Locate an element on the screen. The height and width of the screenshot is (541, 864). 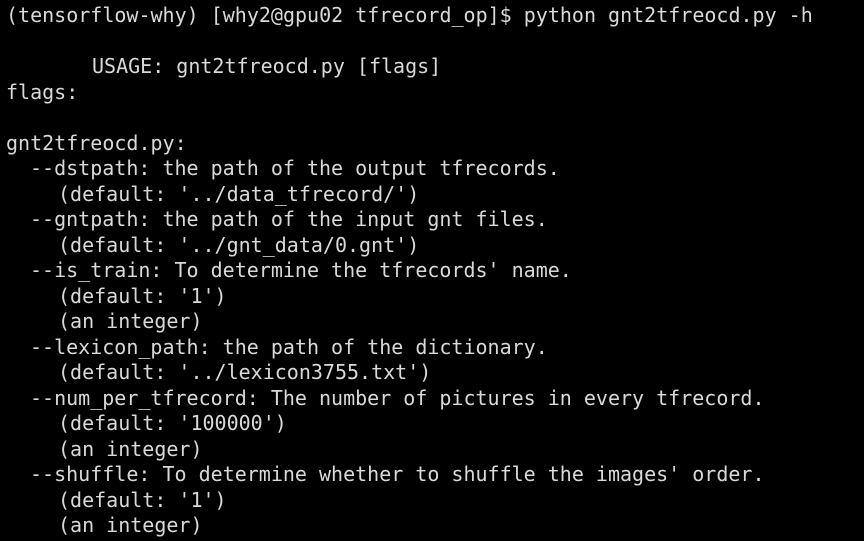
flags-header: flags: is located at coordinates (42, 91).